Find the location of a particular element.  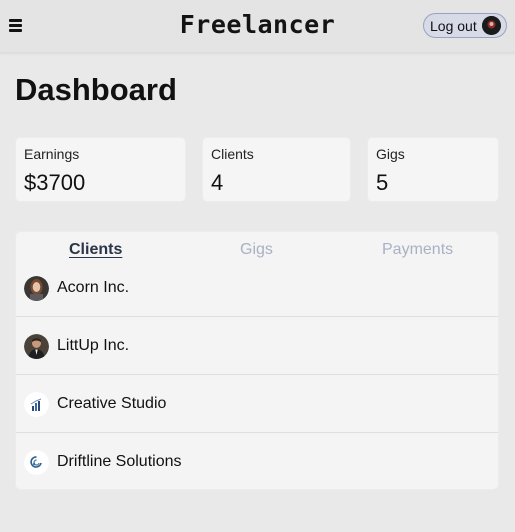

logout-button: Log out is located at coordinates (465, 25).